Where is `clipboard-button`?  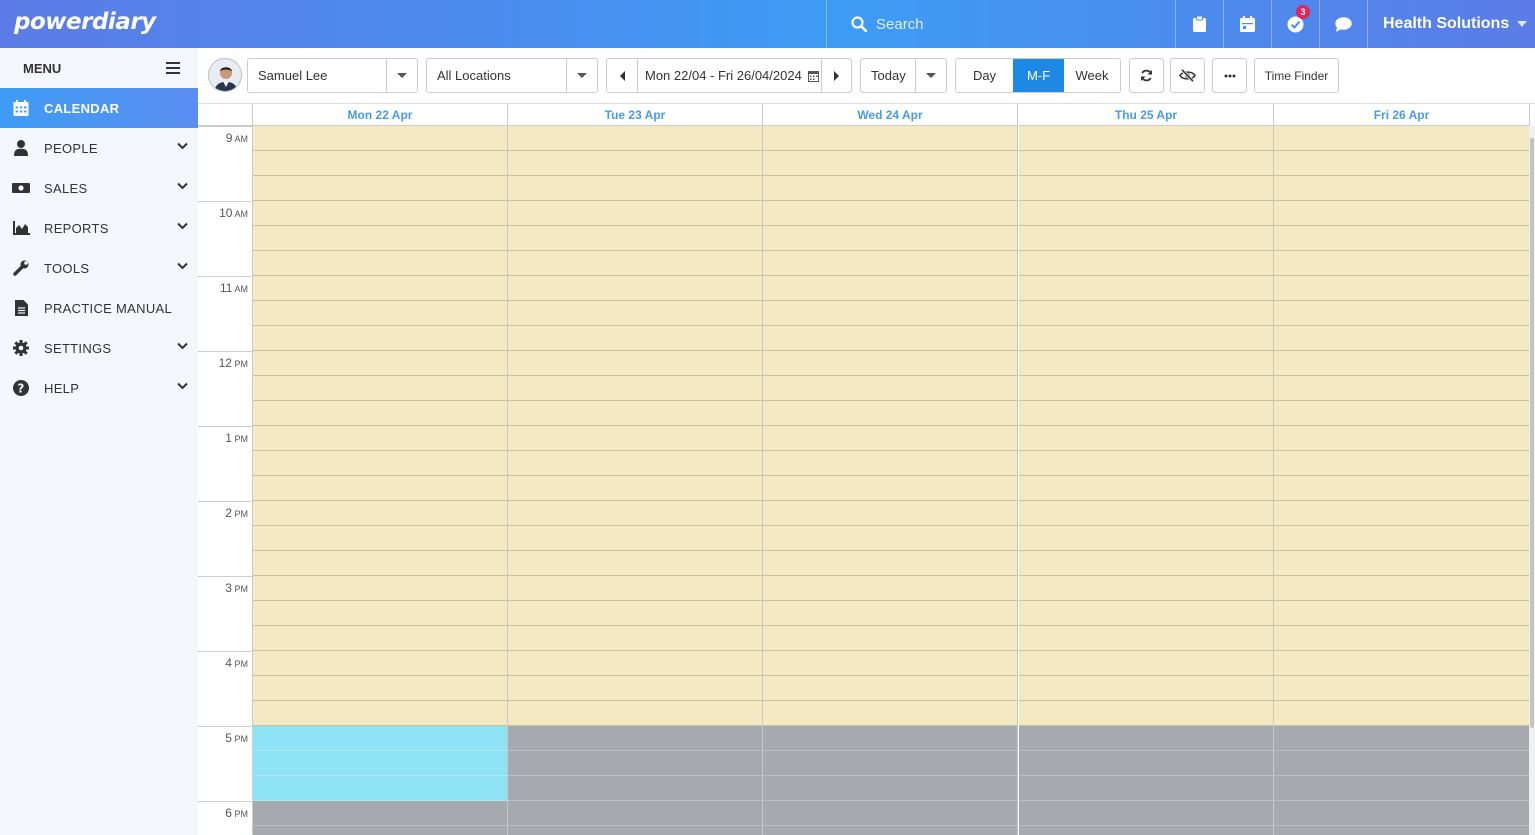
clipboard-button is located at coordinates (1200, 24).